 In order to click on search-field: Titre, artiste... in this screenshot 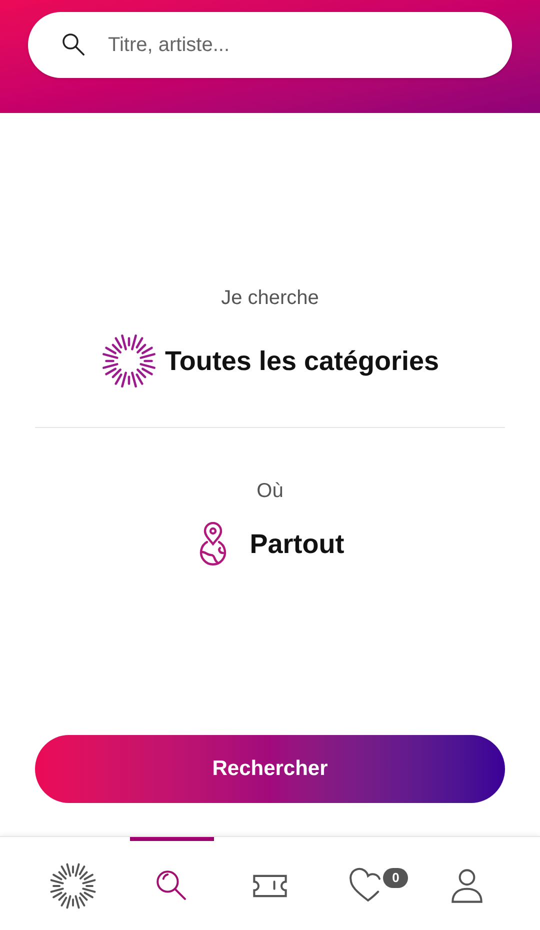, I will do `click(270, 45)`.